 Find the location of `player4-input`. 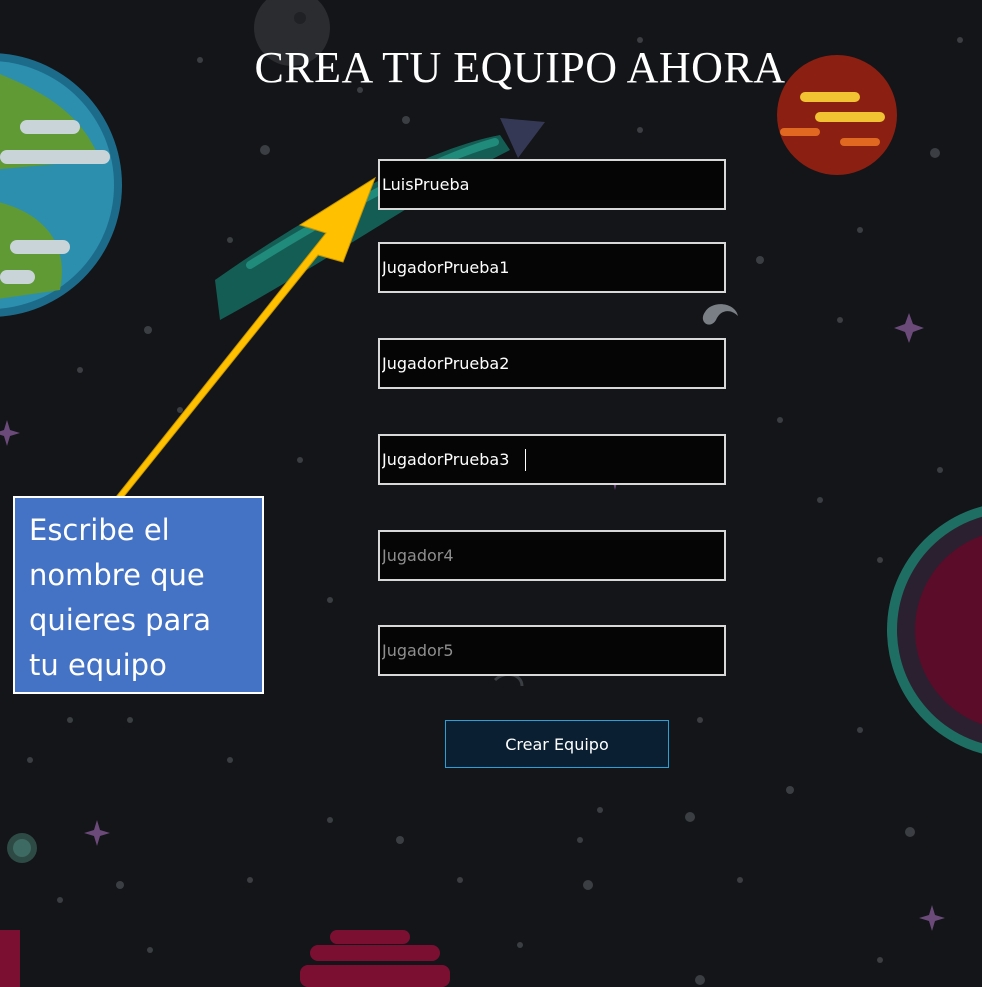

player4-input is located at coordinates (552, 555).